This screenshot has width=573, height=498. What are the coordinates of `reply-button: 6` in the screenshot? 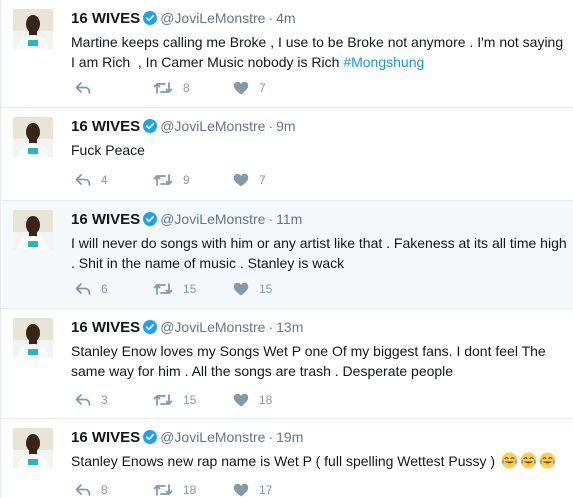 It's located at (91, 289).